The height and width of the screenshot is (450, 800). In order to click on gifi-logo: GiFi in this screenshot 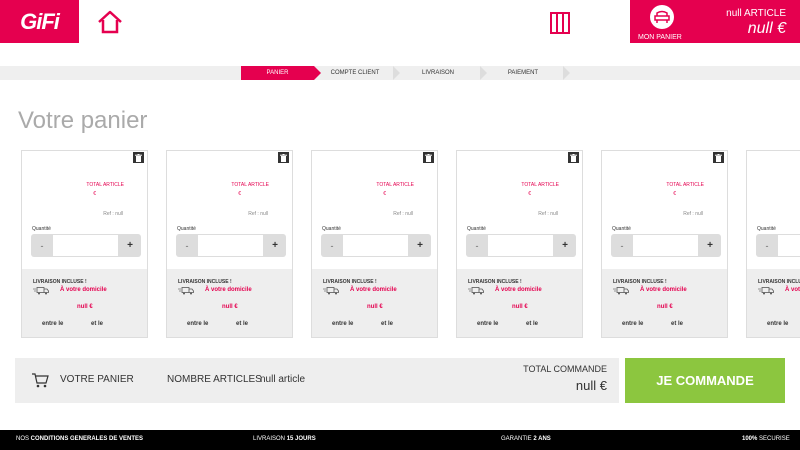, I will do `click(39, 21)`.